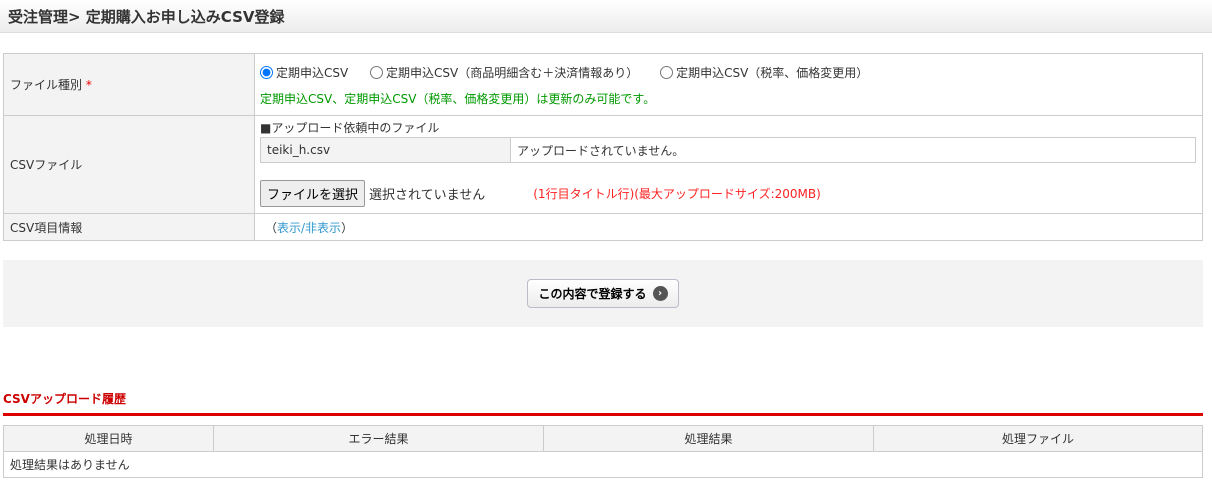 This screenshot has height=491, width=1212. Describe the element at coordinates (603, 293) in the screenshot. I see `register-button: この内容で登録する ›` at that location.